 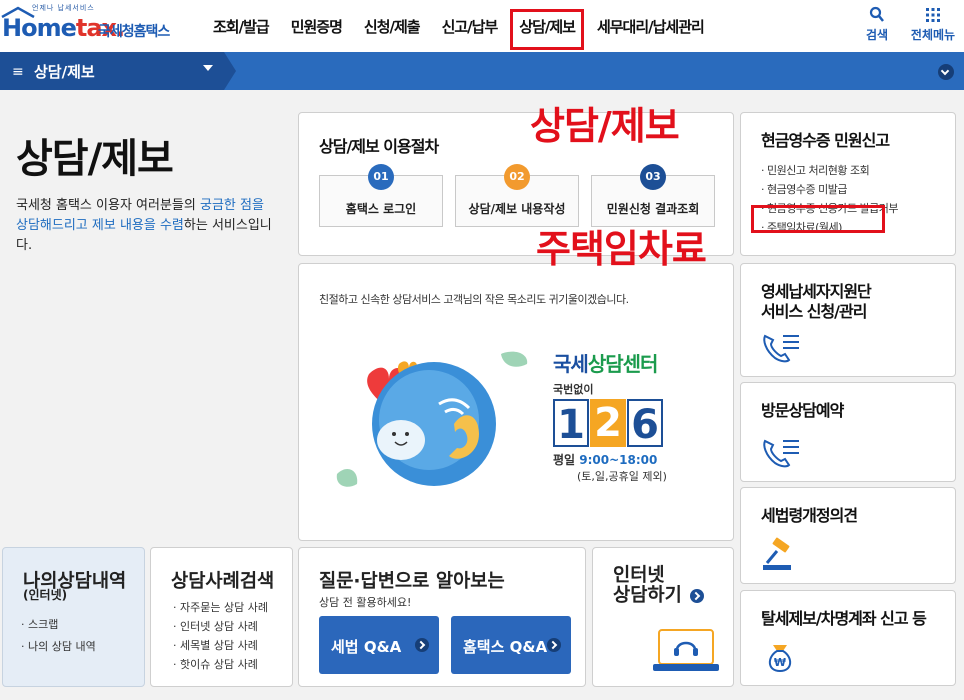 What do you see at coordinates (645, 423) in the screenshot?
I see `digit: 6` at bounding box center [645, 423].